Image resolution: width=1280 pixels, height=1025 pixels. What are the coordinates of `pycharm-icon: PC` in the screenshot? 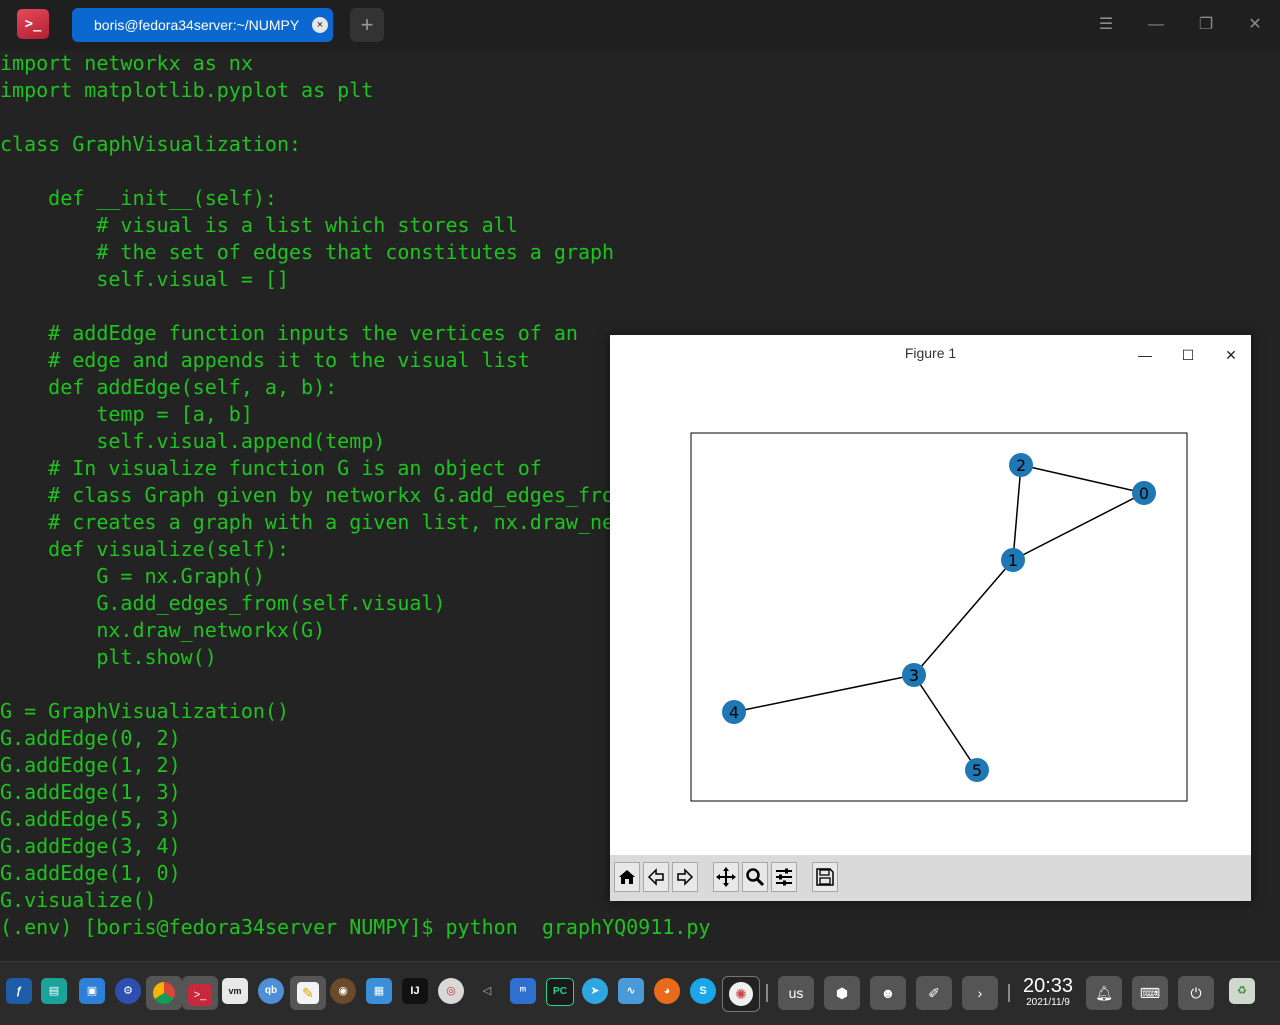 It's located at (560, 992).